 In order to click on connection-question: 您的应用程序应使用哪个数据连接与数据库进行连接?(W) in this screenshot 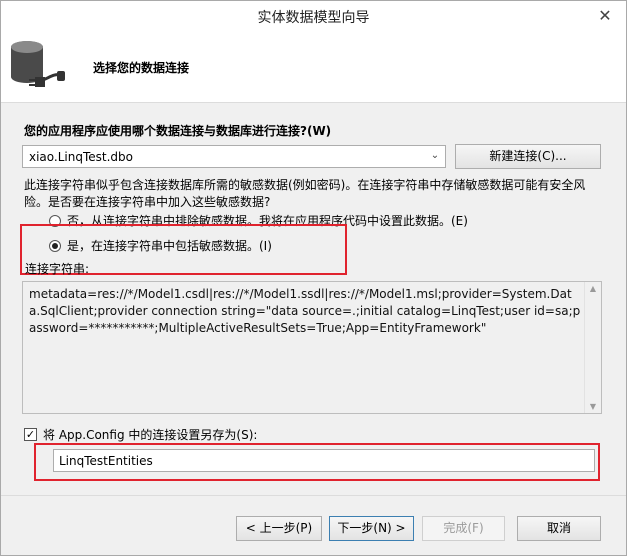, I will do `click(178, 131)`.